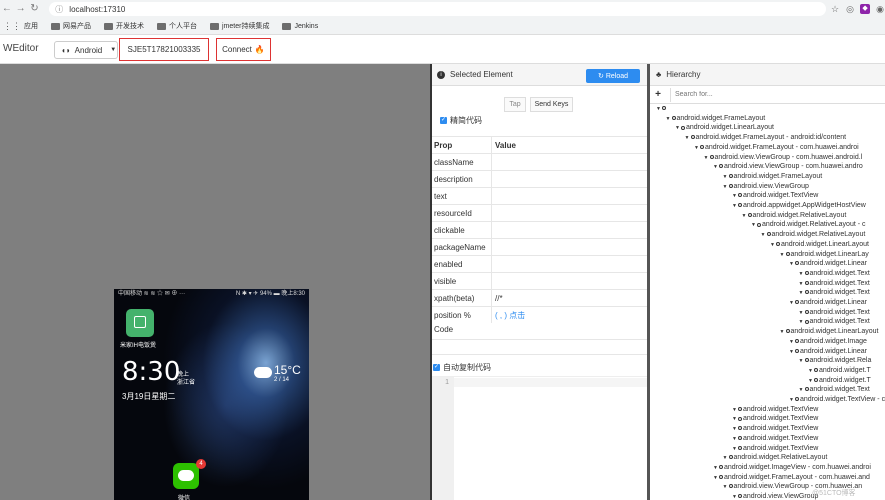 The image size is (885, 500). Describe the element at coordinates (164, 49) in the screenshot. I see `device-serial-input: SJE5T17821003335` at that location.